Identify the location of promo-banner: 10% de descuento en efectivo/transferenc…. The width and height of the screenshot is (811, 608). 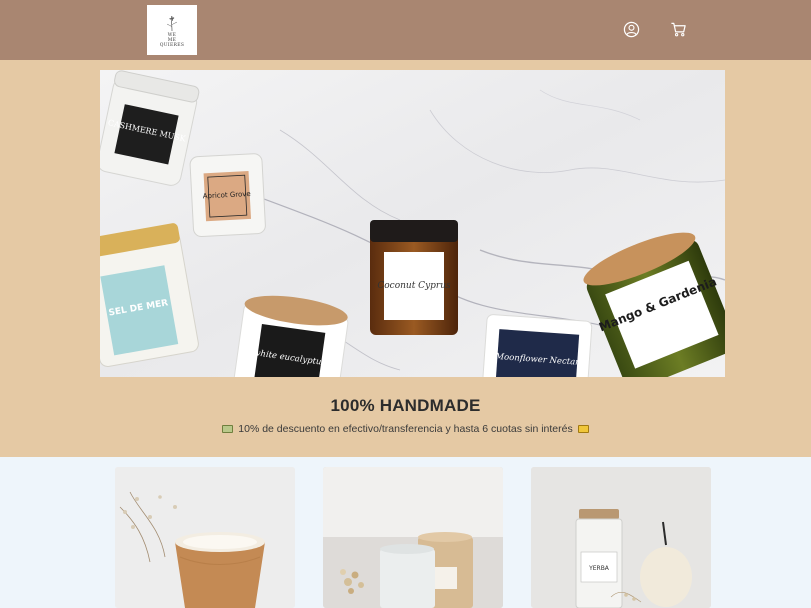
(405, 429).